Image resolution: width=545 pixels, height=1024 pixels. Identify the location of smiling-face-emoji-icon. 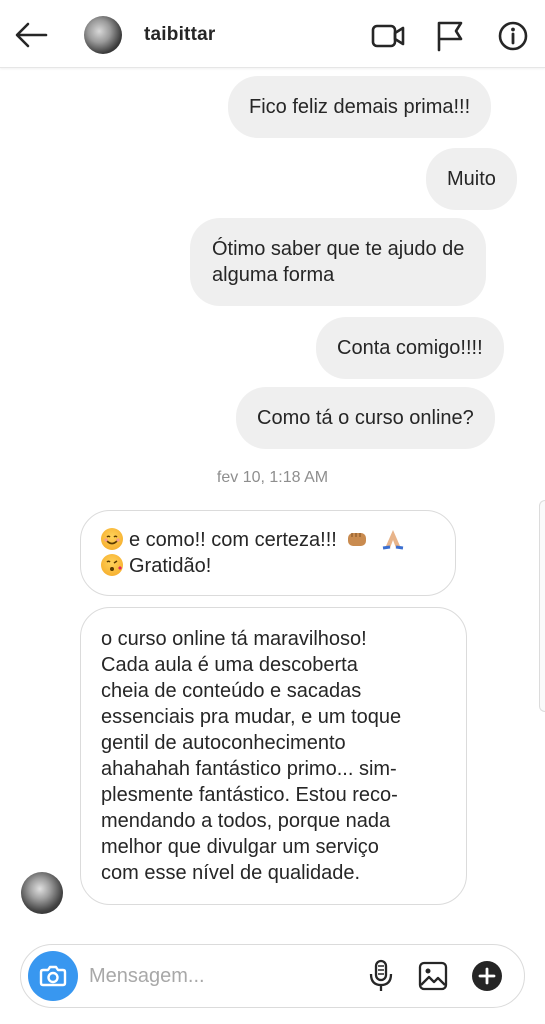
(112, 539).